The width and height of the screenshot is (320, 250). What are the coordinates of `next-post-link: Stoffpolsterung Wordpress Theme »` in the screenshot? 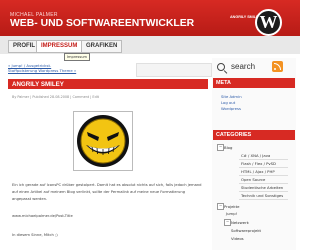 It's located at (42, 70).